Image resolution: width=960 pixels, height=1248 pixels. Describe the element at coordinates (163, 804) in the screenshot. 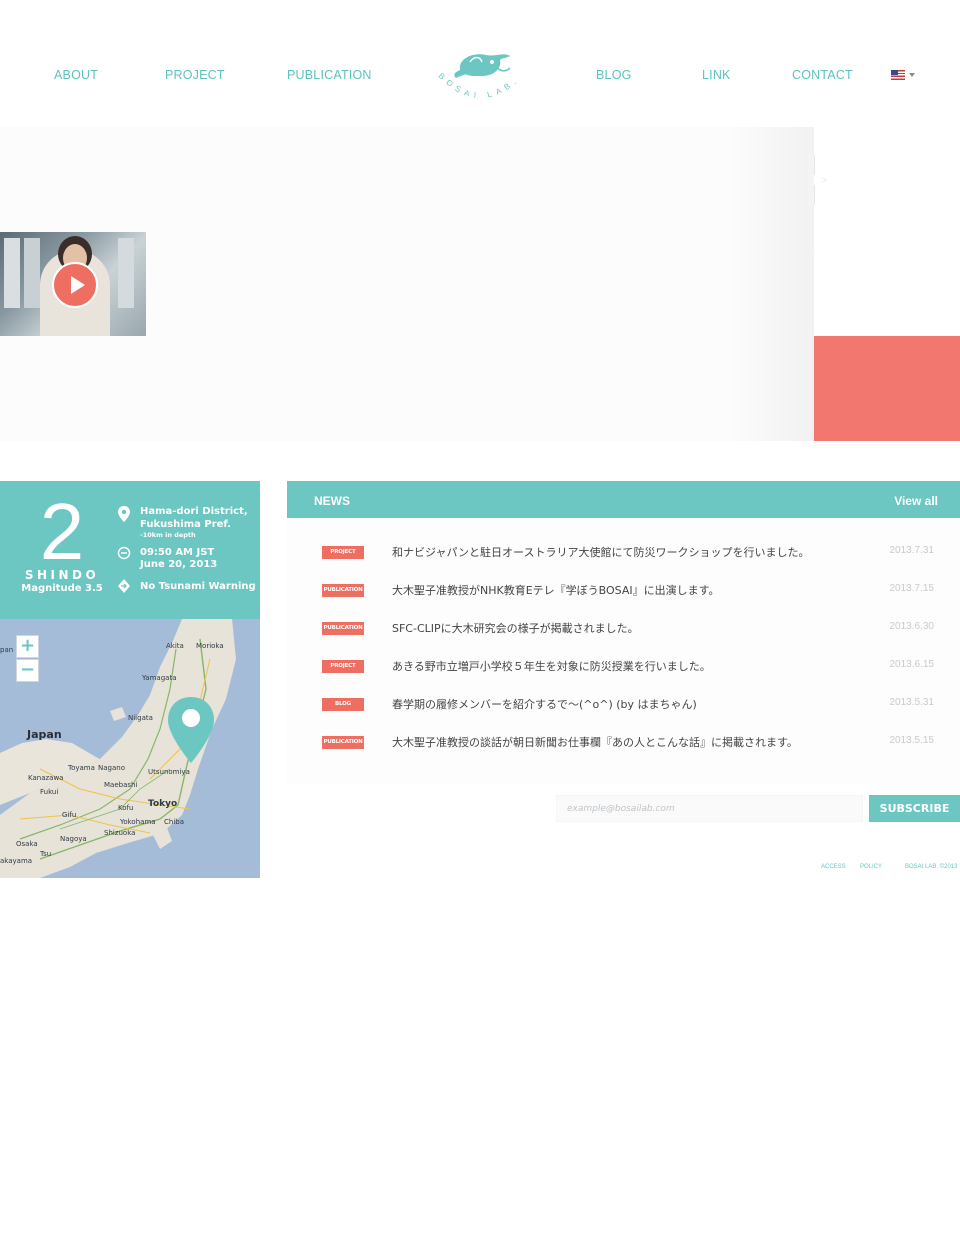

I see `map-label: Tokyo` at that location.